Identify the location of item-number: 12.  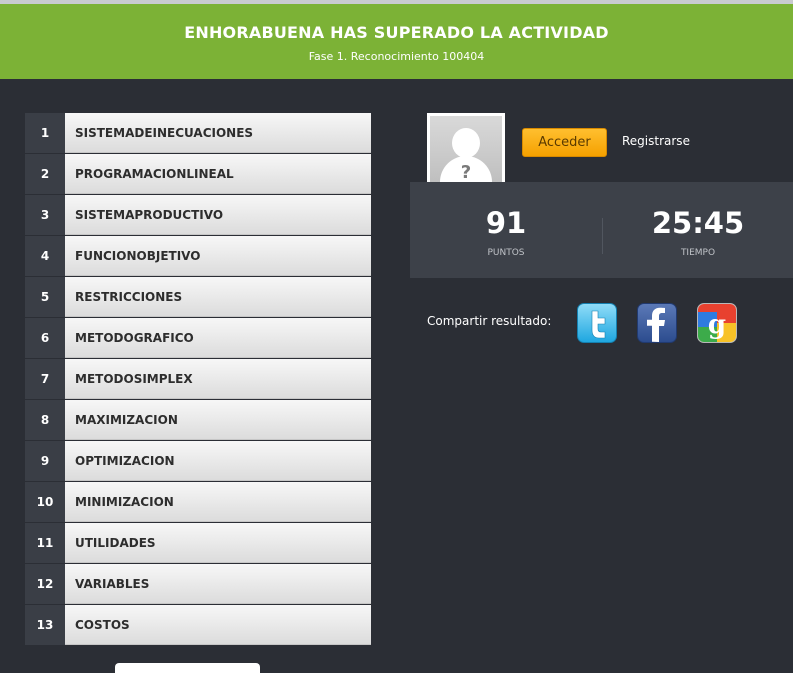
(45, 584).